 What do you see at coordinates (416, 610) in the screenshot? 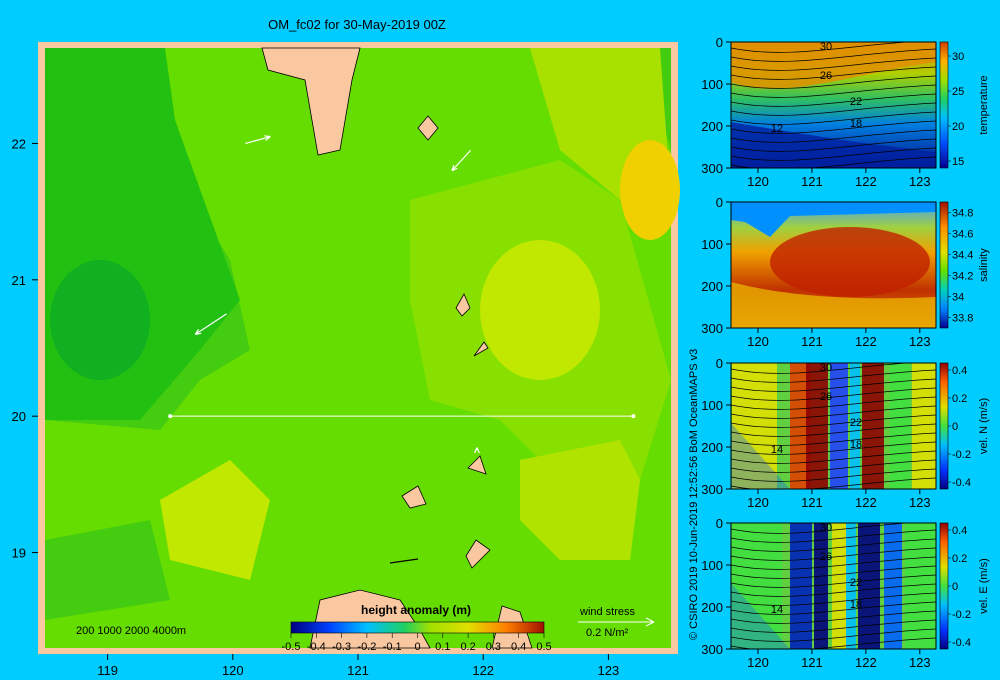
I see `colorbar-label: height anomaly (m)` at bounding box center [416, 610].